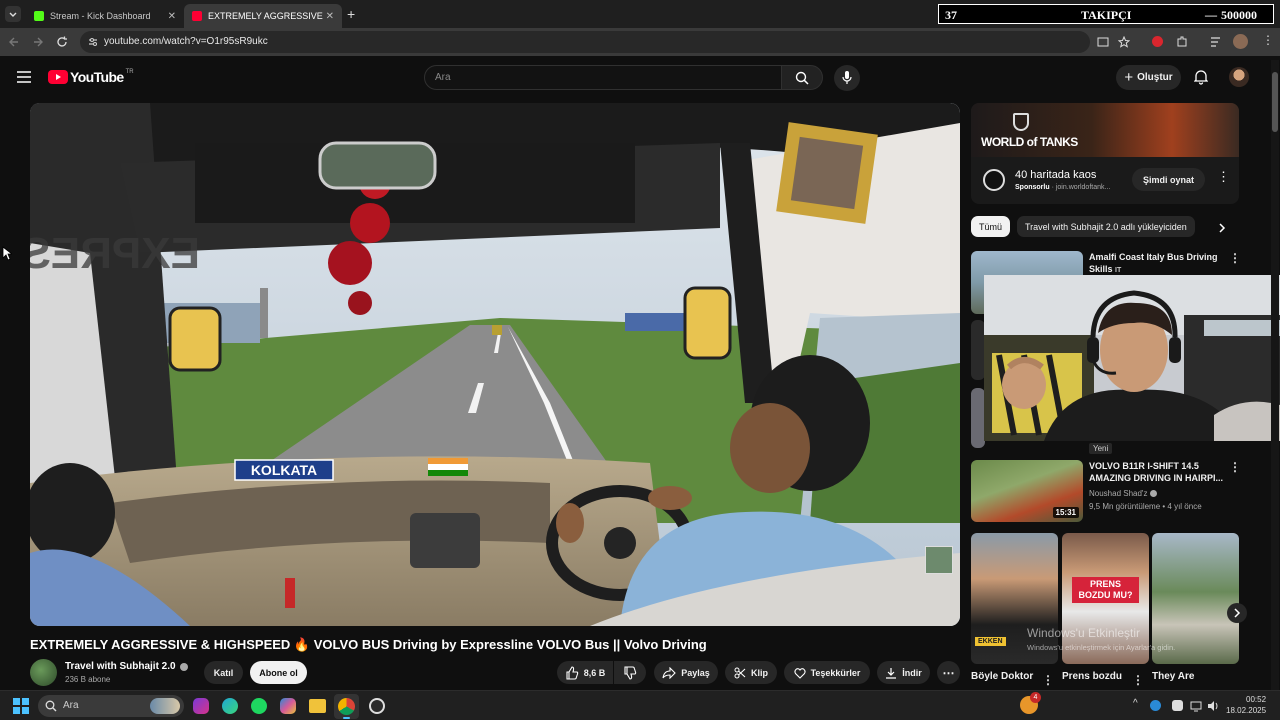 Image resolution: width=1280 pixels, height=720 pixels. Describe the element at coordinates (948, 672) in the screenshot. I see `more-actions-button: ⋯` at that location.